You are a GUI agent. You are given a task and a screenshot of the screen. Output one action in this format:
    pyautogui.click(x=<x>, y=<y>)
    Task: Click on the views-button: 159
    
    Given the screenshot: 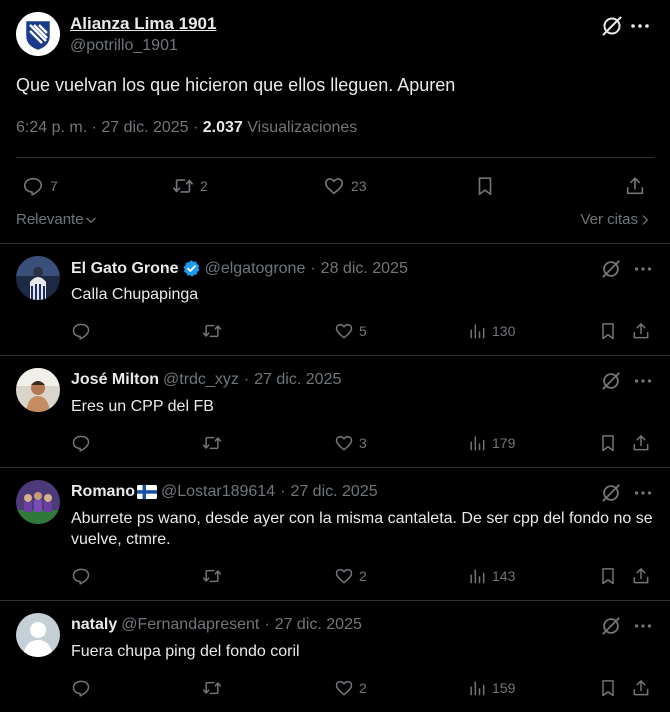 What is the action you would take?
    pyautogui.click(x=491, y=688)
    